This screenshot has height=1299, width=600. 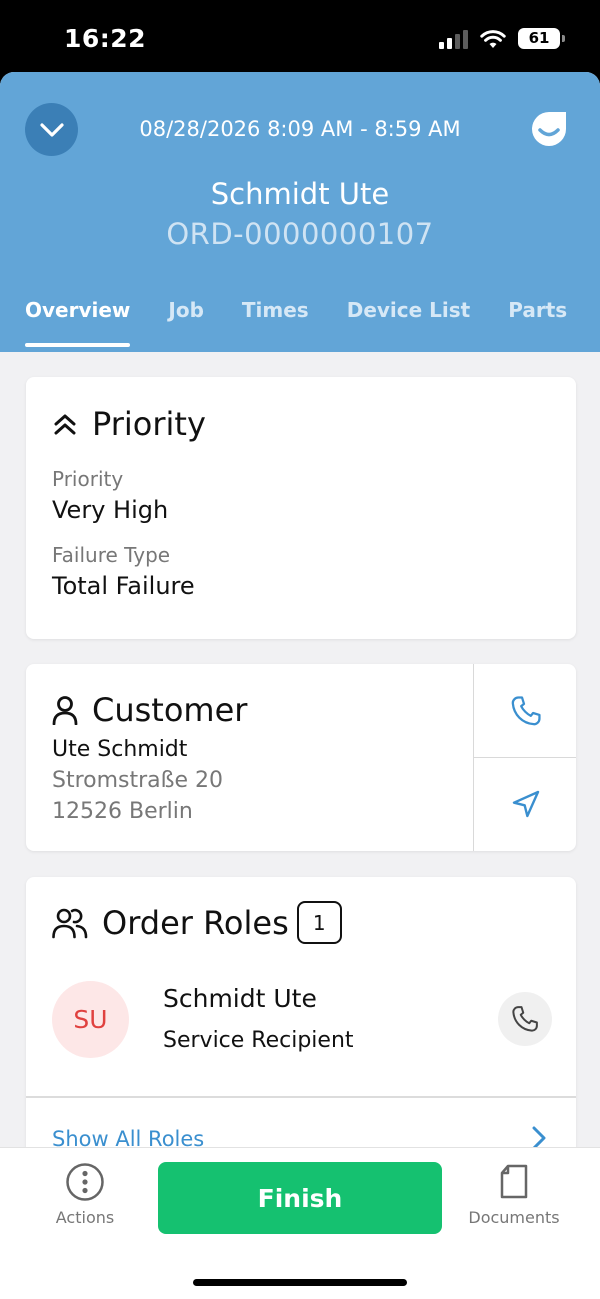 What do you see at coordinates (170, 710) in the screenshot?
I see `customer-title-text: Customer` at bounding box center [170, 710].